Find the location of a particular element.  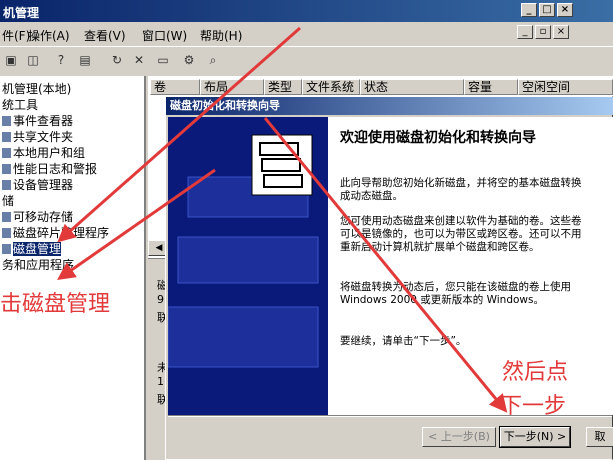

annotation-then-click: 然后点 is located at coordinates (535, 372).